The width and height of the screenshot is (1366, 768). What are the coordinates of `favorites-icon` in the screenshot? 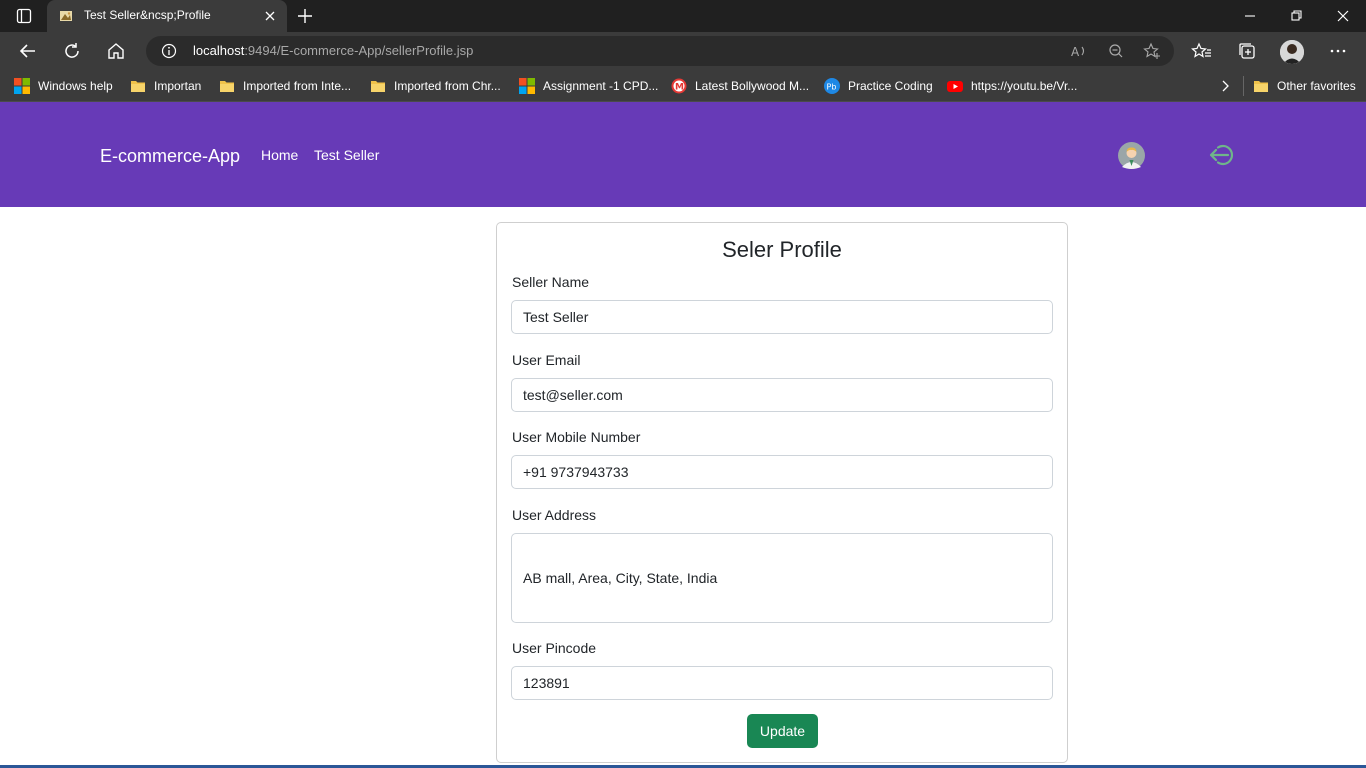 It's located at (1202, 51).